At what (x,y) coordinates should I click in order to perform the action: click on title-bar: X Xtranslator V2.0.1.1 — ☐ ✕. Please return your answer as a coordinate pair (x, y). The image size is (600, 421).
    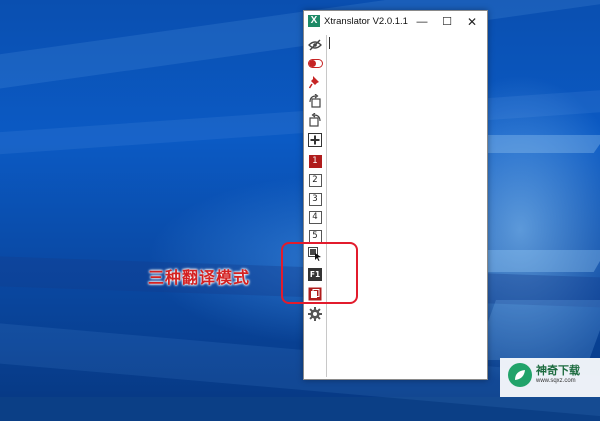
    Looking at the image, I should click on (395, 22).